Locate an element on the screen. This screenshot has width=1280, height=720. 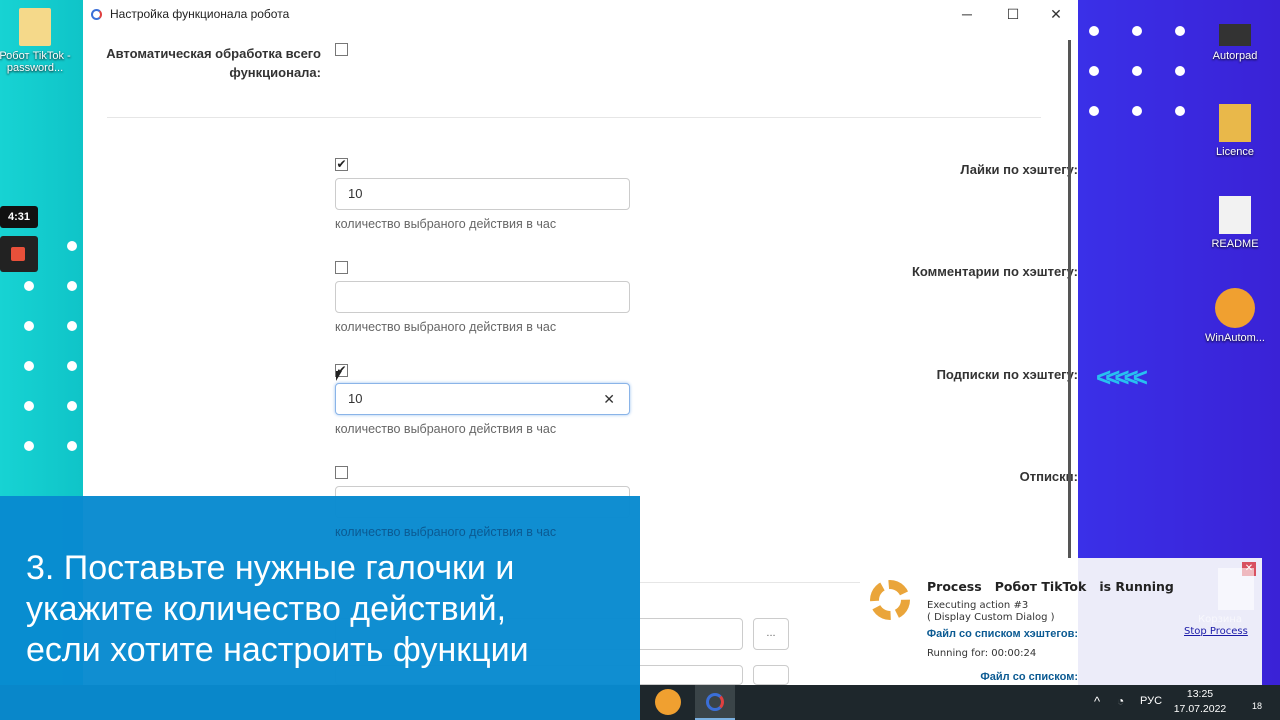
recycle-bin-icon is located at coordinates (1236, 589).